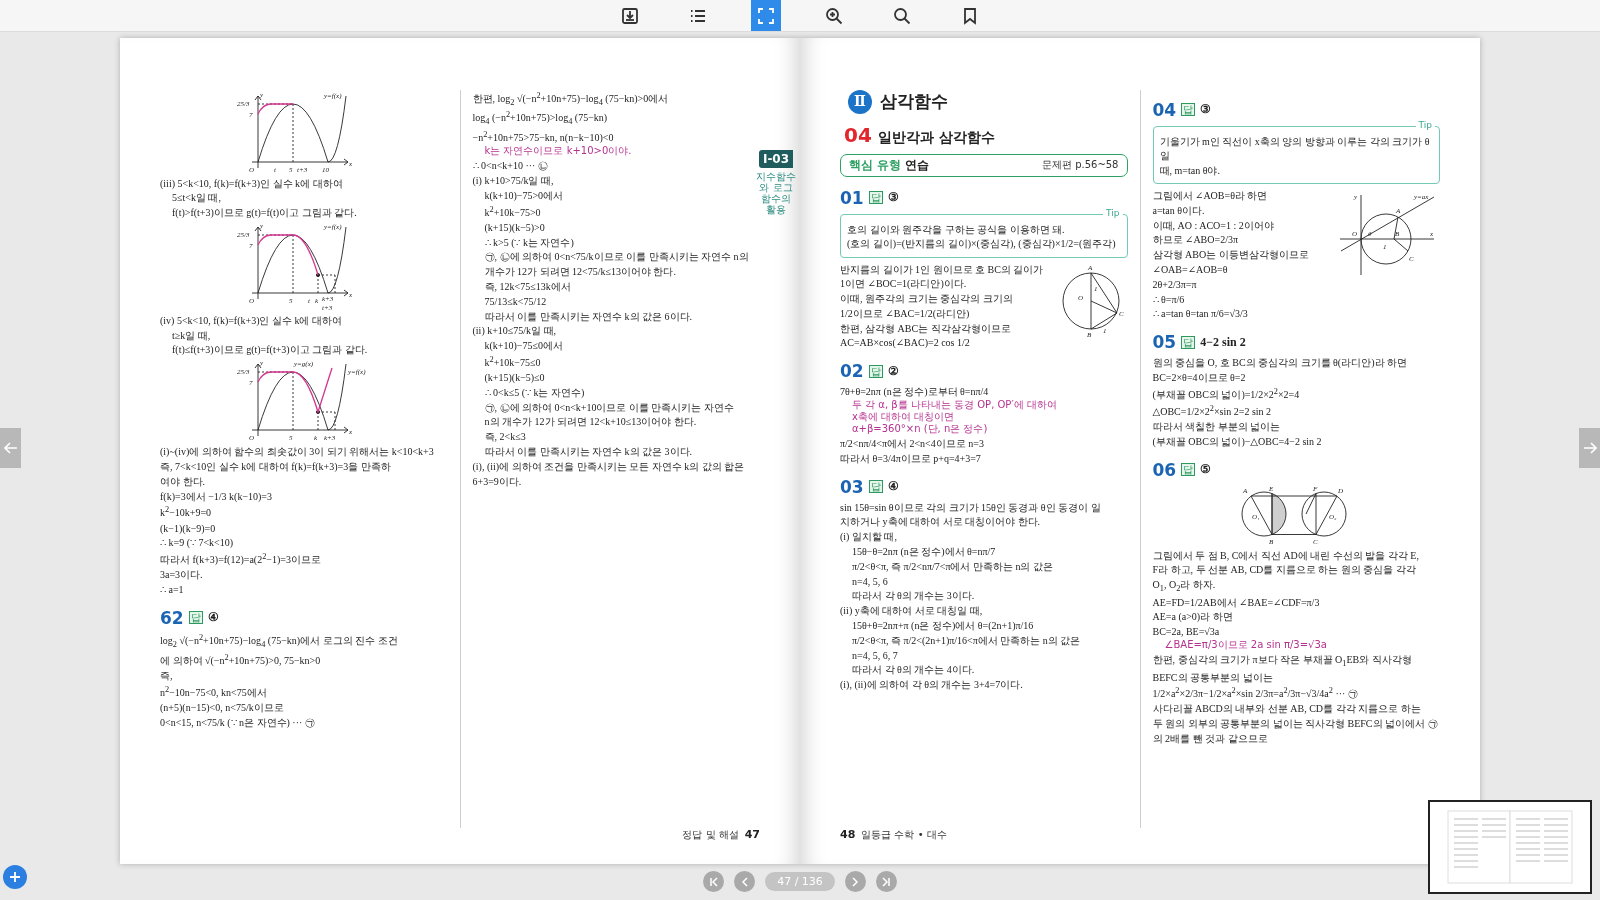  I want to click on fullscreen-button, so click(766, 15).